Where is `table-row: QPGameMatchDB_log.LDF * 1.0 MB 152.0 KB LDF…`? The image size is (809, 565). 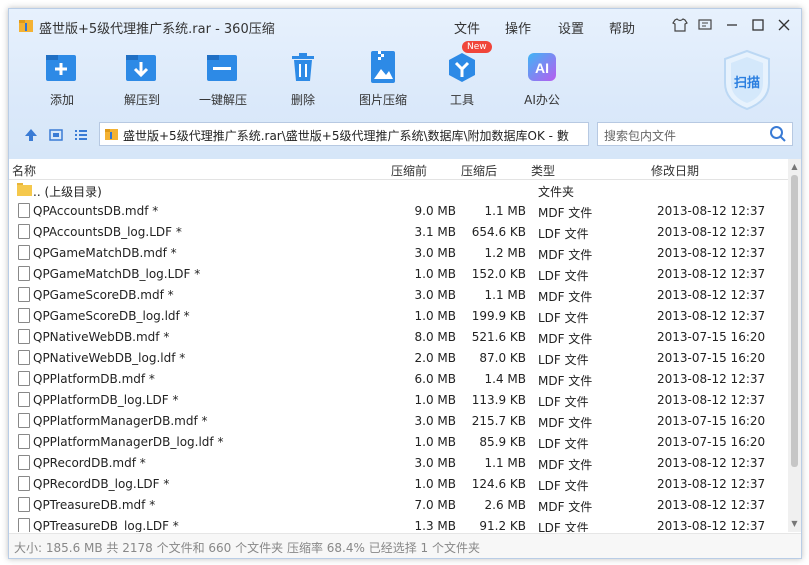
table-row: QPGameMatchDB_log.LDF * 1.0 MB 152.0 KB LDF… is located at coordinates (398, 274).